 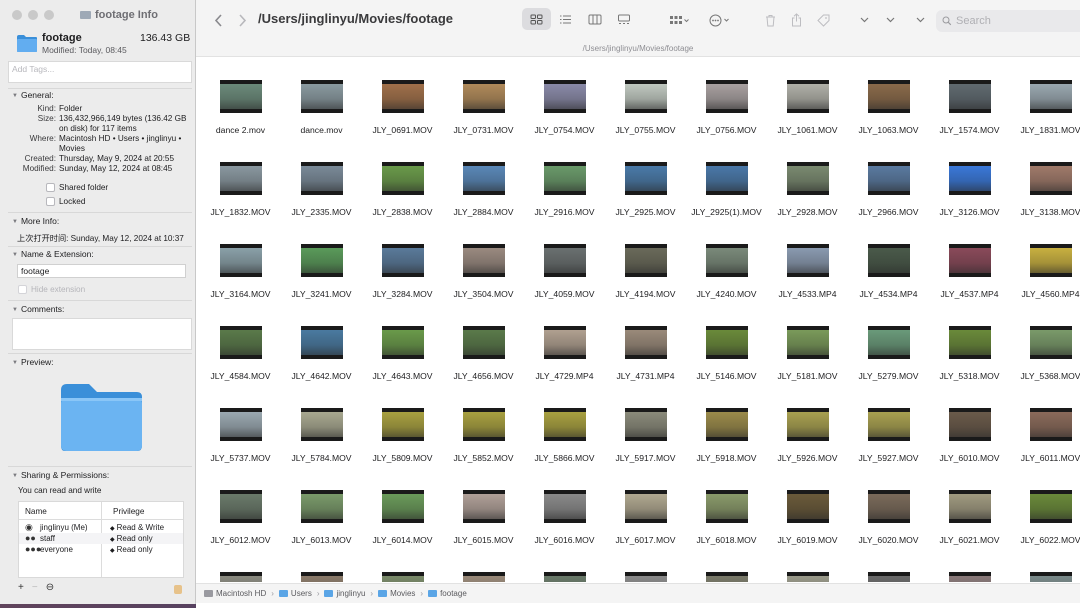 I want to click on file-item: JLY_5917.MOV, so click(x=645, y=427).